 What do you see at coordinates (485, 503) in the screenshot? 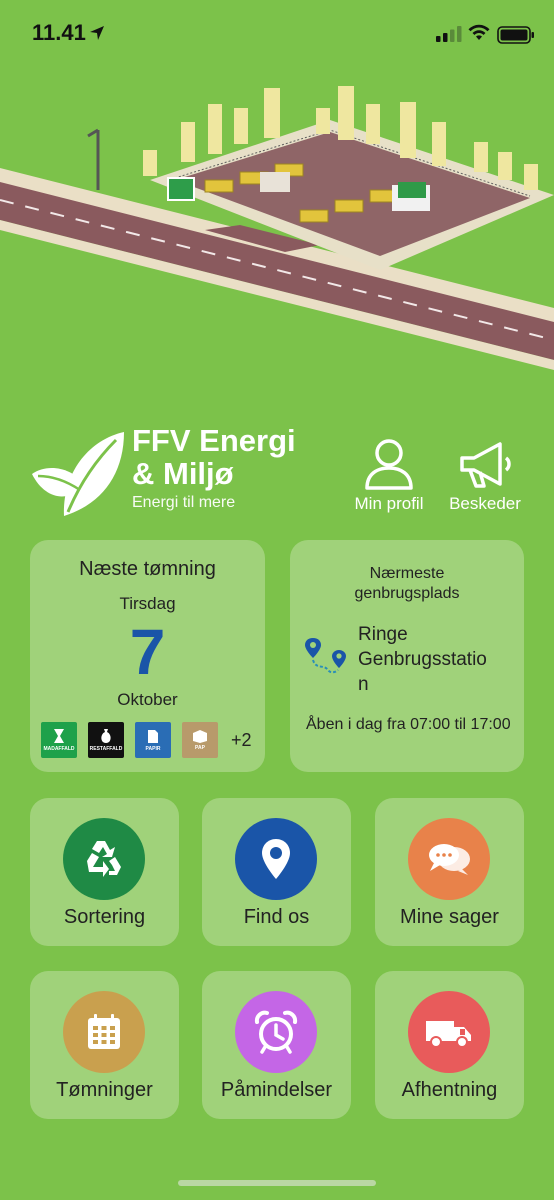
I see `messages-button-label: Beskeder` at bounding box center [485, 503].